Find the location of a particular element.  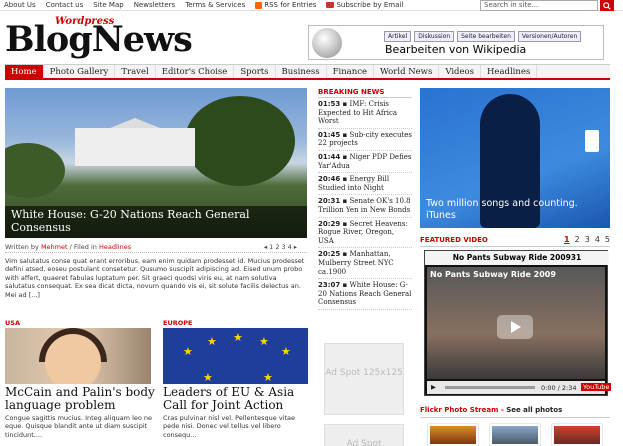

breaking-time: 01:53 is located at coordinates (329, 104).